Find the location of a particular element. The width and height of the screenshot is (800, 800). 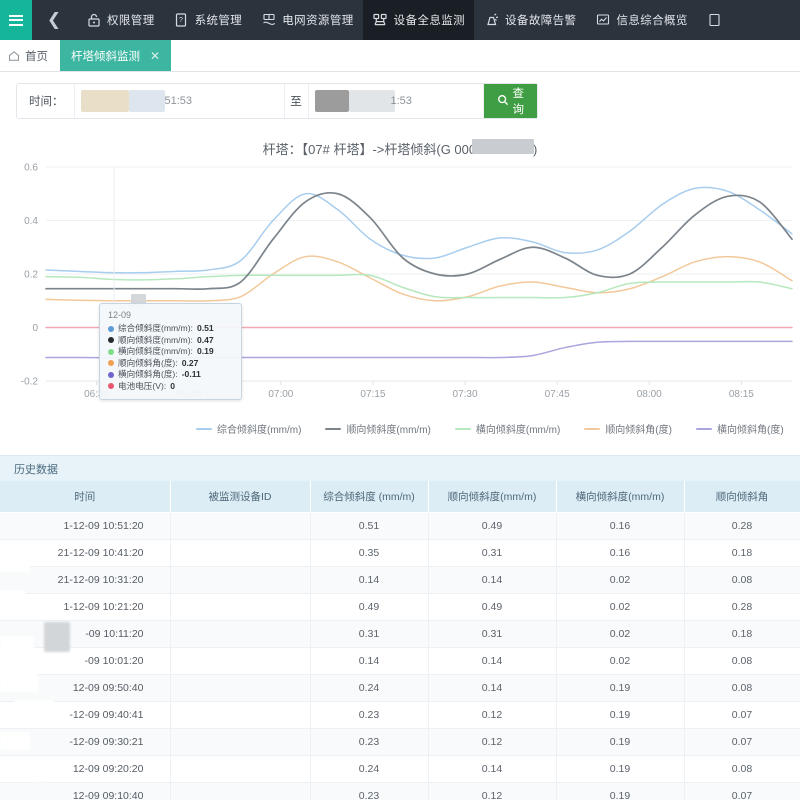

table-row: -12-09 09:40:41 0.23 0.12 0.19 0.07 is located at coordinates (400, 715).